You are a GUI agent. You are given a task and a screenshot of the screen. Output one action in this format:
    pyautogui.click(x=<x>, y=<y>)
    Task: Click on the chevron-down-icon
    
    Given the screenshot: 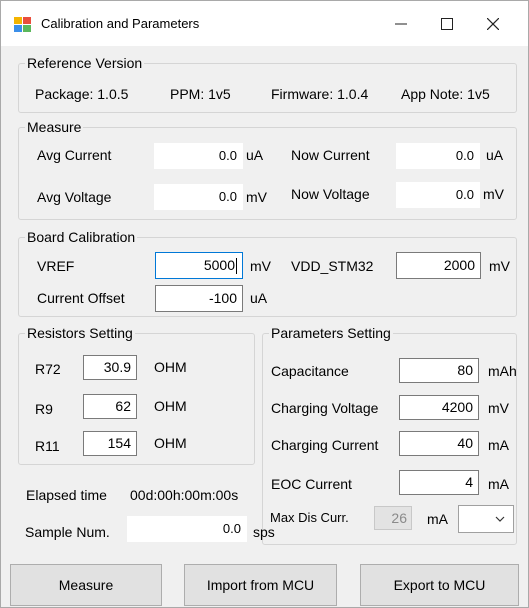 What is the action you would take?
    pyautogui.click(x=500, y=519)
    